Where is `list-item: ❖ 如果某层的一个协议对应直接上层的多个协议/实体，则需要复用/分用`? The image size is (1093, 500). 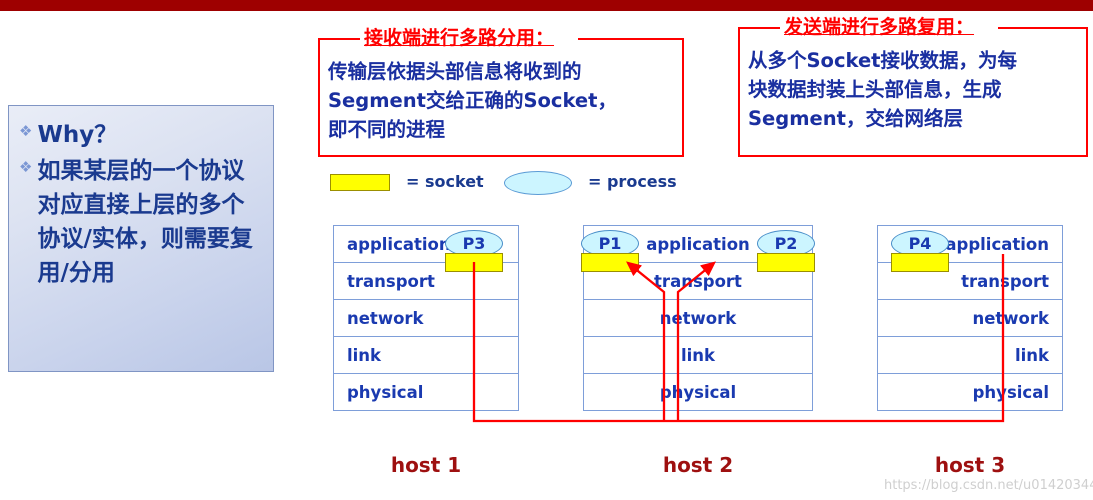 list-item: ❖ 如果某层的一个协议对应直接上层的多个协议/实体，则需要复用/分用 is located at coordinates (143, 222).